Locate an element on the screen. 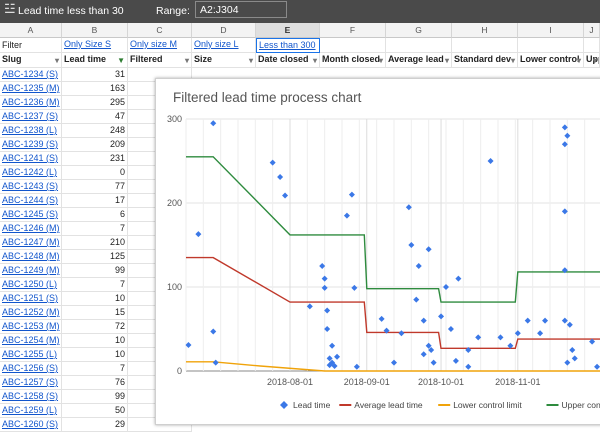 The height and width of the screenshot is (432, 600). slug-cell: ABC-1256 (S) is located at coordinates (31, 369).